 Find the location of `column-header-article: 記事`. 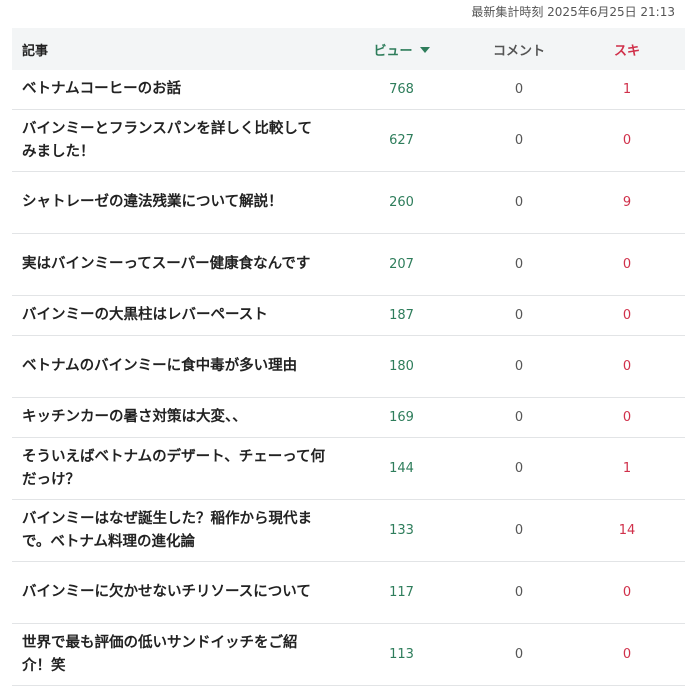

column-header-article: 記事 is located at coordinates (35, 51).